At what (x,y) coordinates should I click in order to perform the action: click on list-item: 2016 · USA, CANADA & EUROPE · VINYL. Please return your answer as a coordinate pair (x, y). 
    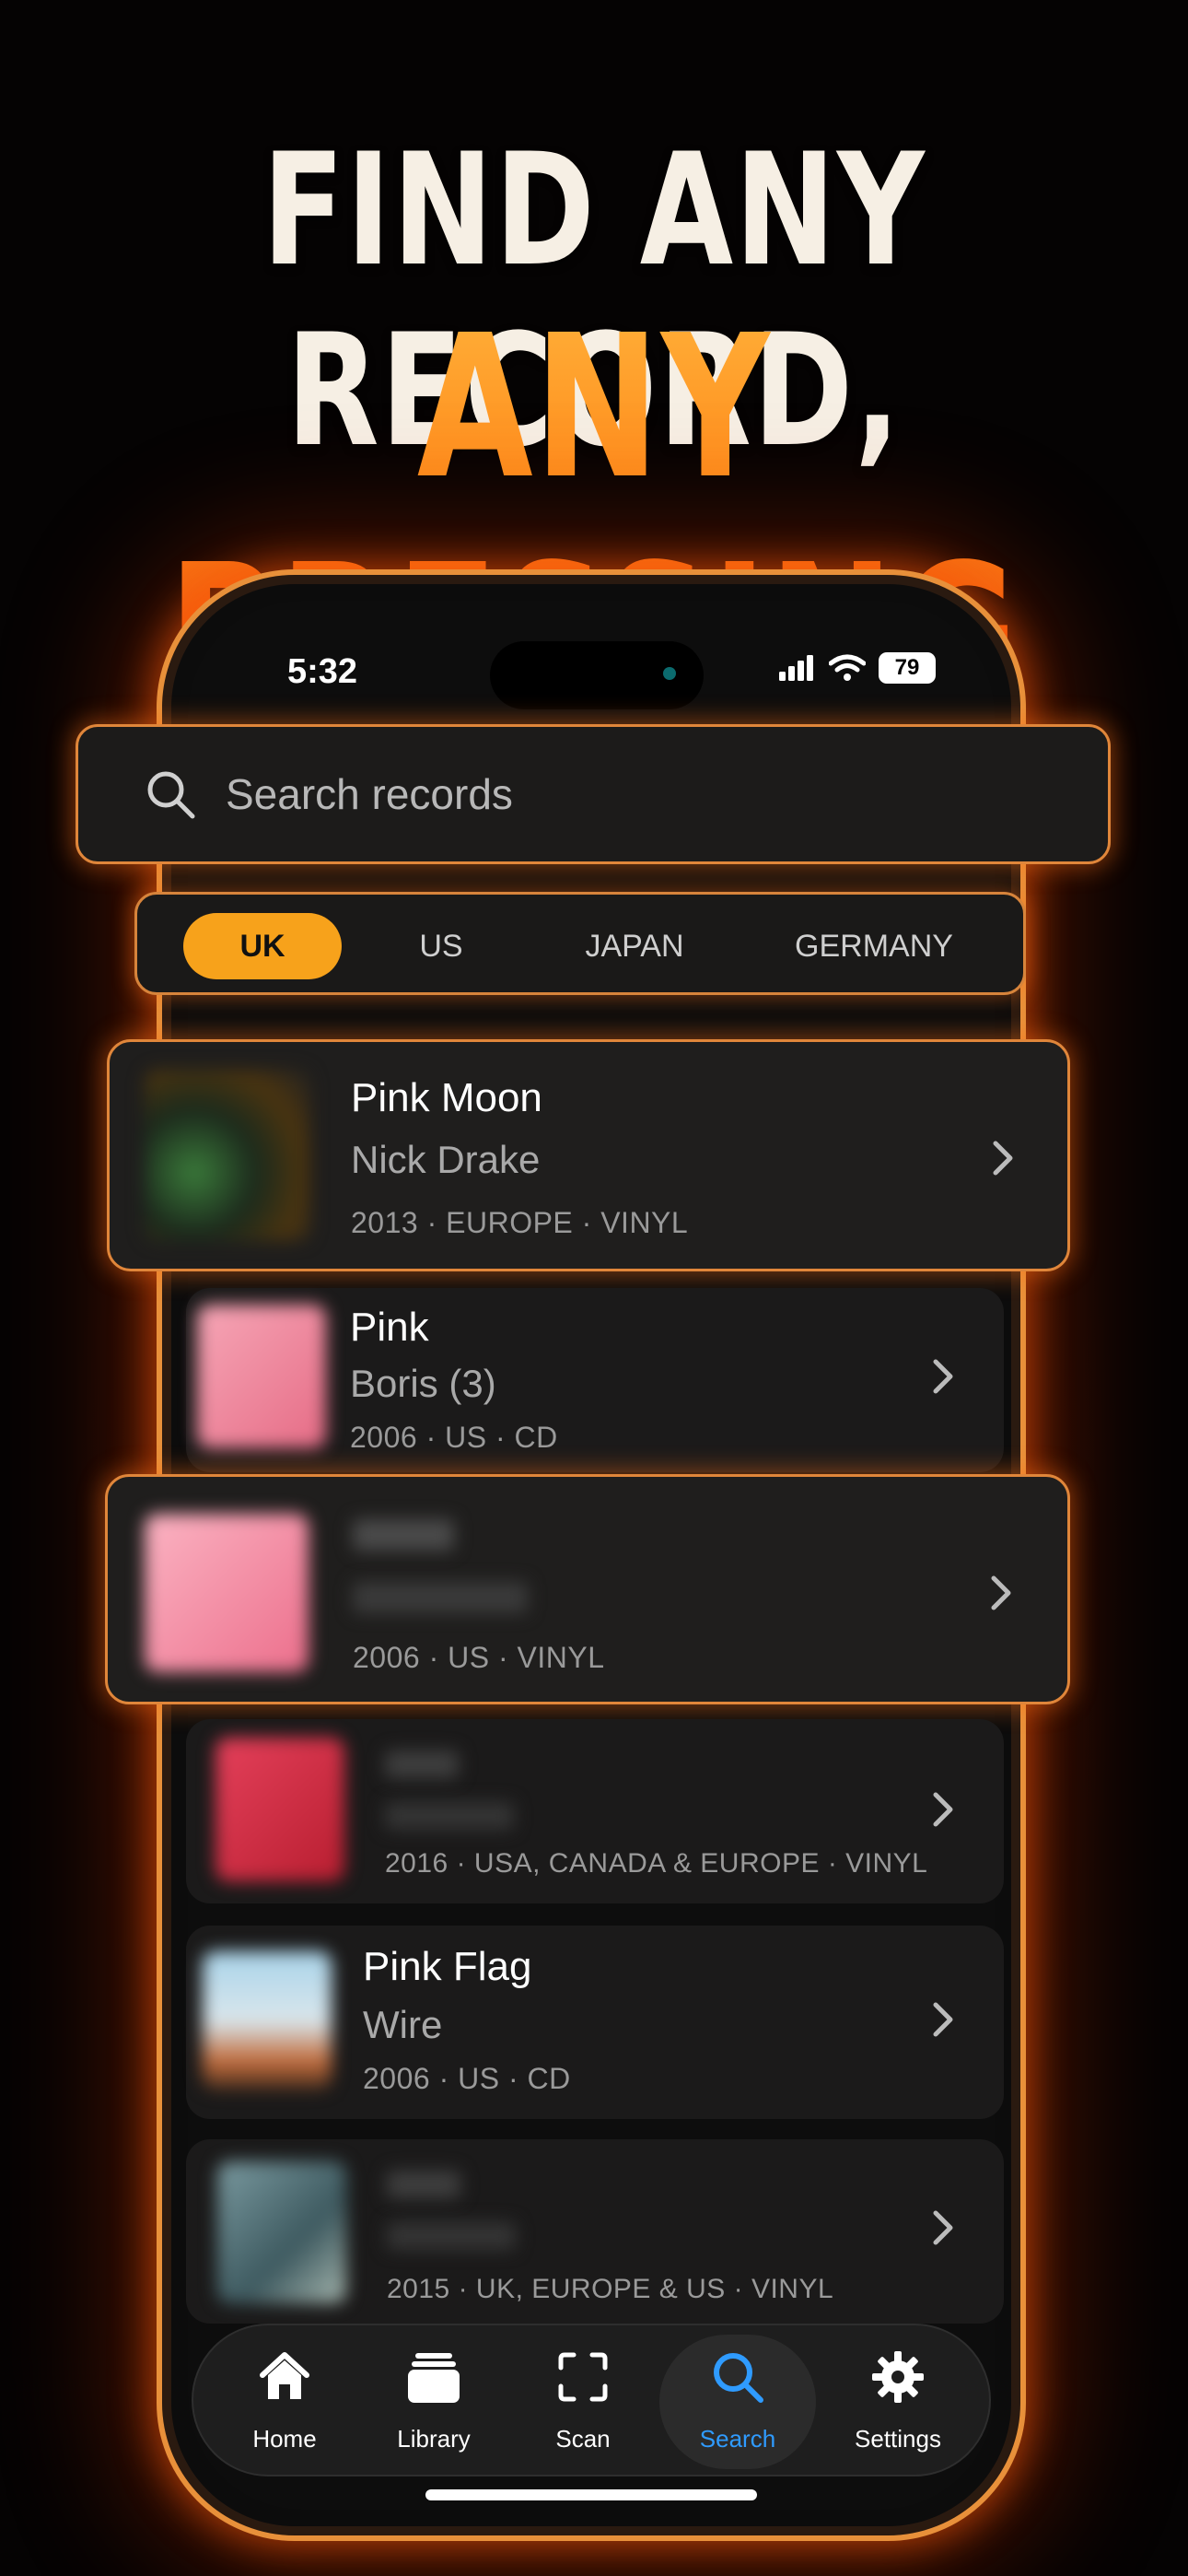
    Looking at the image, I should click on (595, 1811).